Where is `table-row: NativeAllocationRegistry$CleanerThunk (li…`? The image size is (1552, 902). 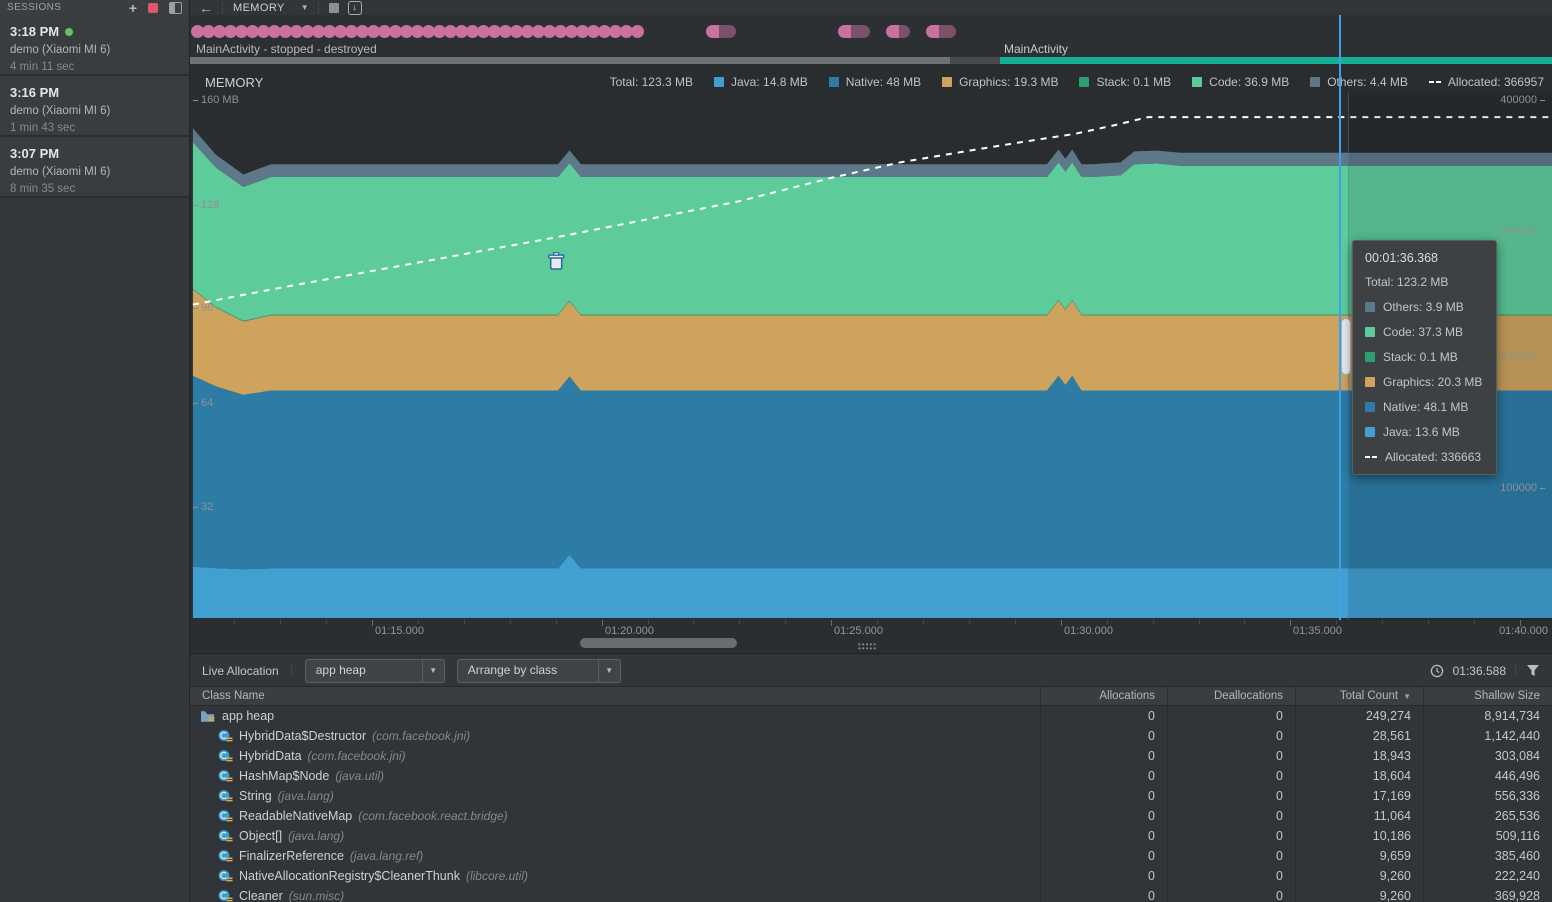
table-row: NativeAllocationRegistry$CleanerThunk (li… is located at coordinates (871, 876).